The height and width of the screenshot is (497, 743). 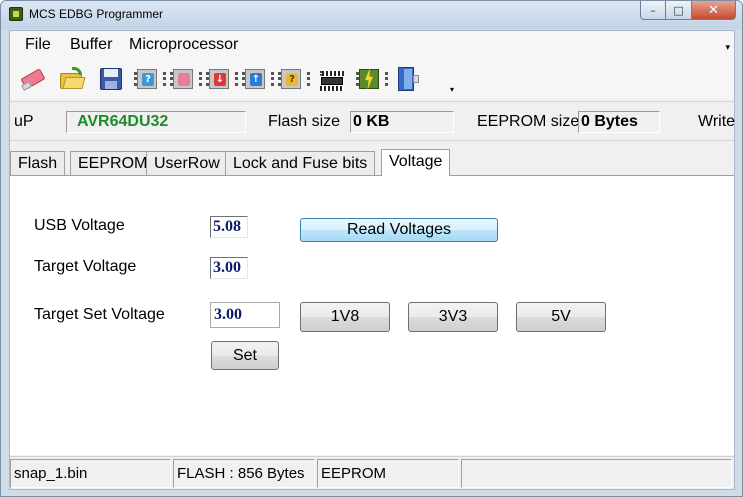 What do you see at coordinates (528, 121) in the screenshot?
I see `eeprom-size-label: EEPROM size` at bounding box center [528, 121].